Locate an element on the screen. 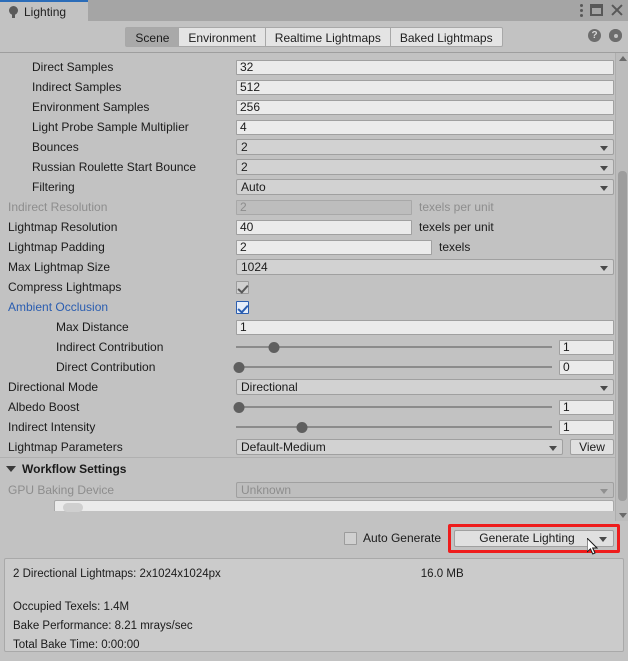  label-lightmap-padding: Lightmap Padding is located at coordinates (56, 247).